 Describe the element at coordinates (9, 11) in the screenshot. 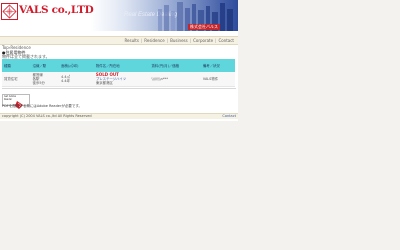

I see `logo-icon` at that location.